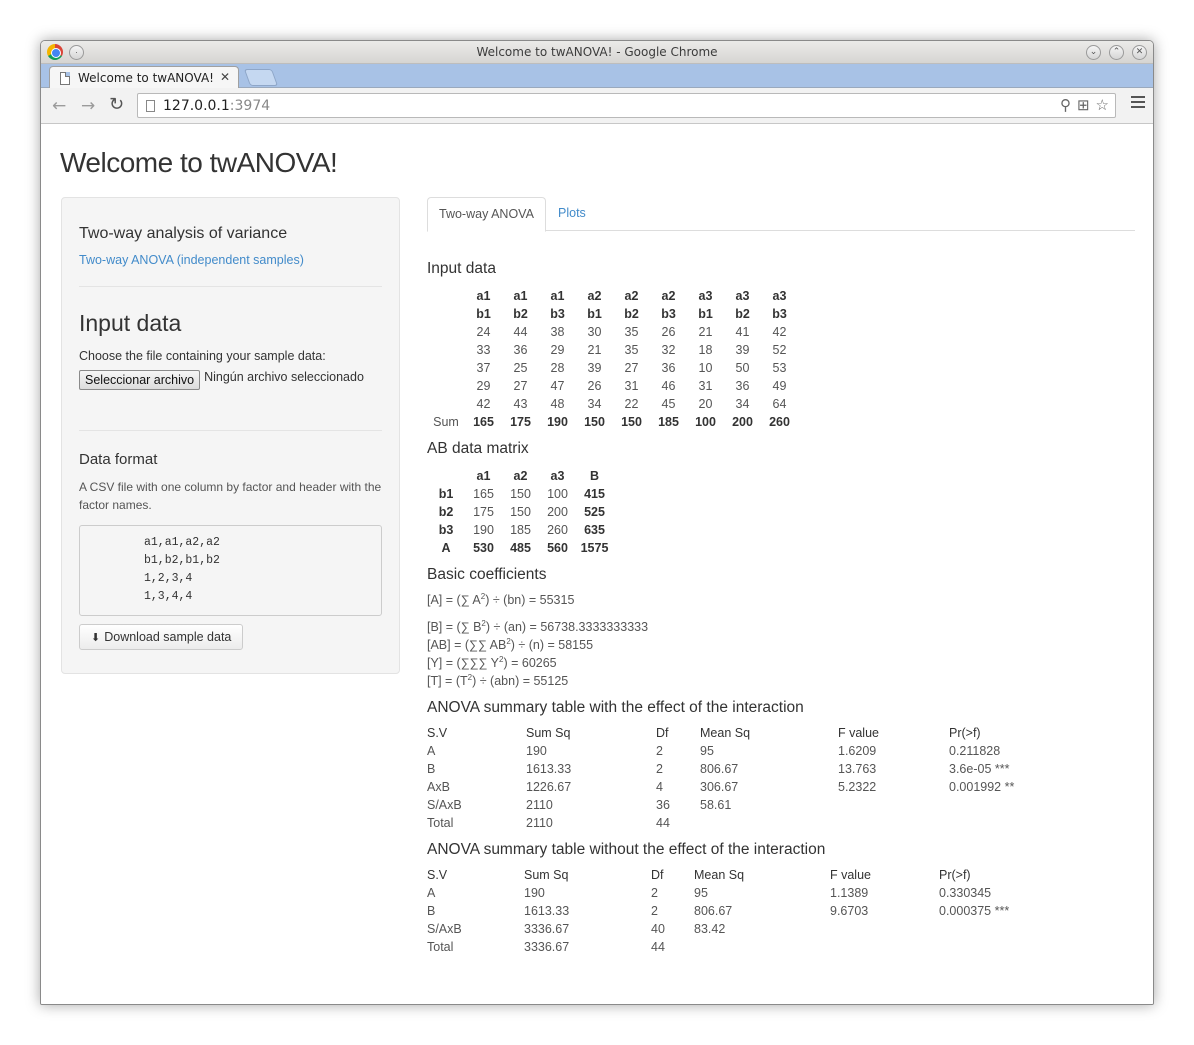 Image resolution: width=1194 pixels, height=1045 pixels. Describe the element at coordinates (594, 494) in the screenshot. I see `total-cell: 415` at that location.